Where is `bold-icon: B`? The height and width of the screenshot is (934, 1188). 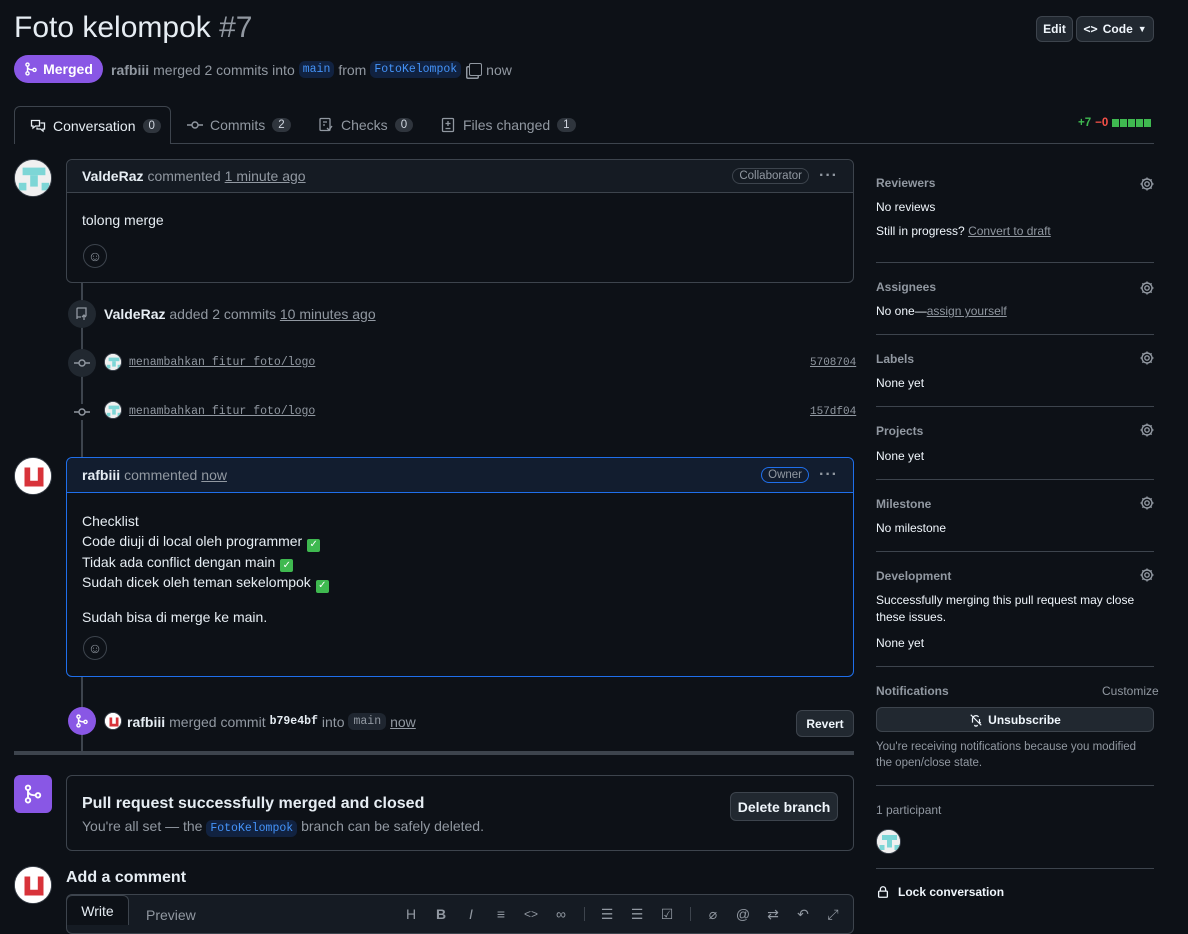
bold-icon: B is located at coordinates (441, 914).